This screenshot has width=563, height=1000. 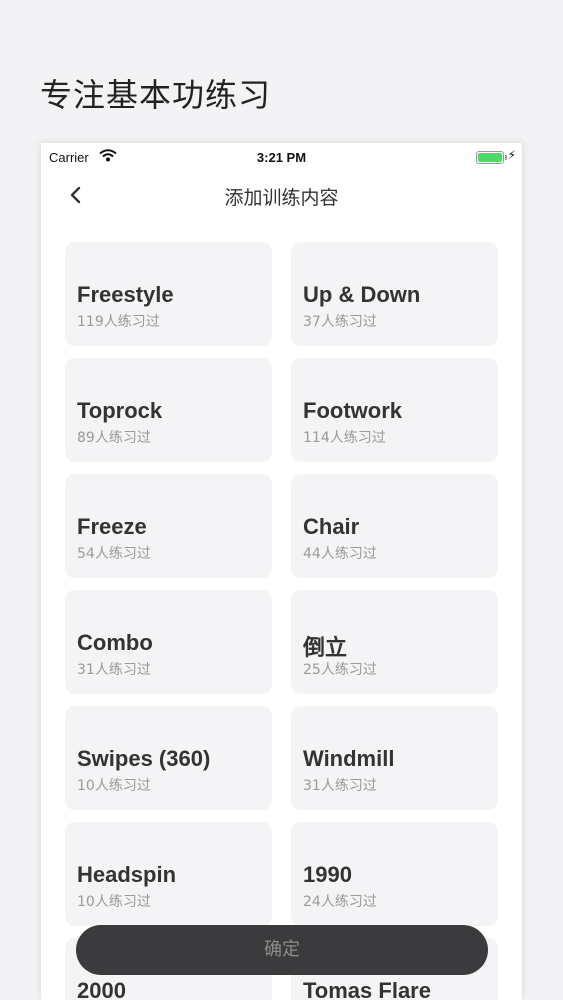 What do you see at coordinates (340, 322) in the screenshot?
I see `move-count: 37人练习过` at bounding box center [340, 322].